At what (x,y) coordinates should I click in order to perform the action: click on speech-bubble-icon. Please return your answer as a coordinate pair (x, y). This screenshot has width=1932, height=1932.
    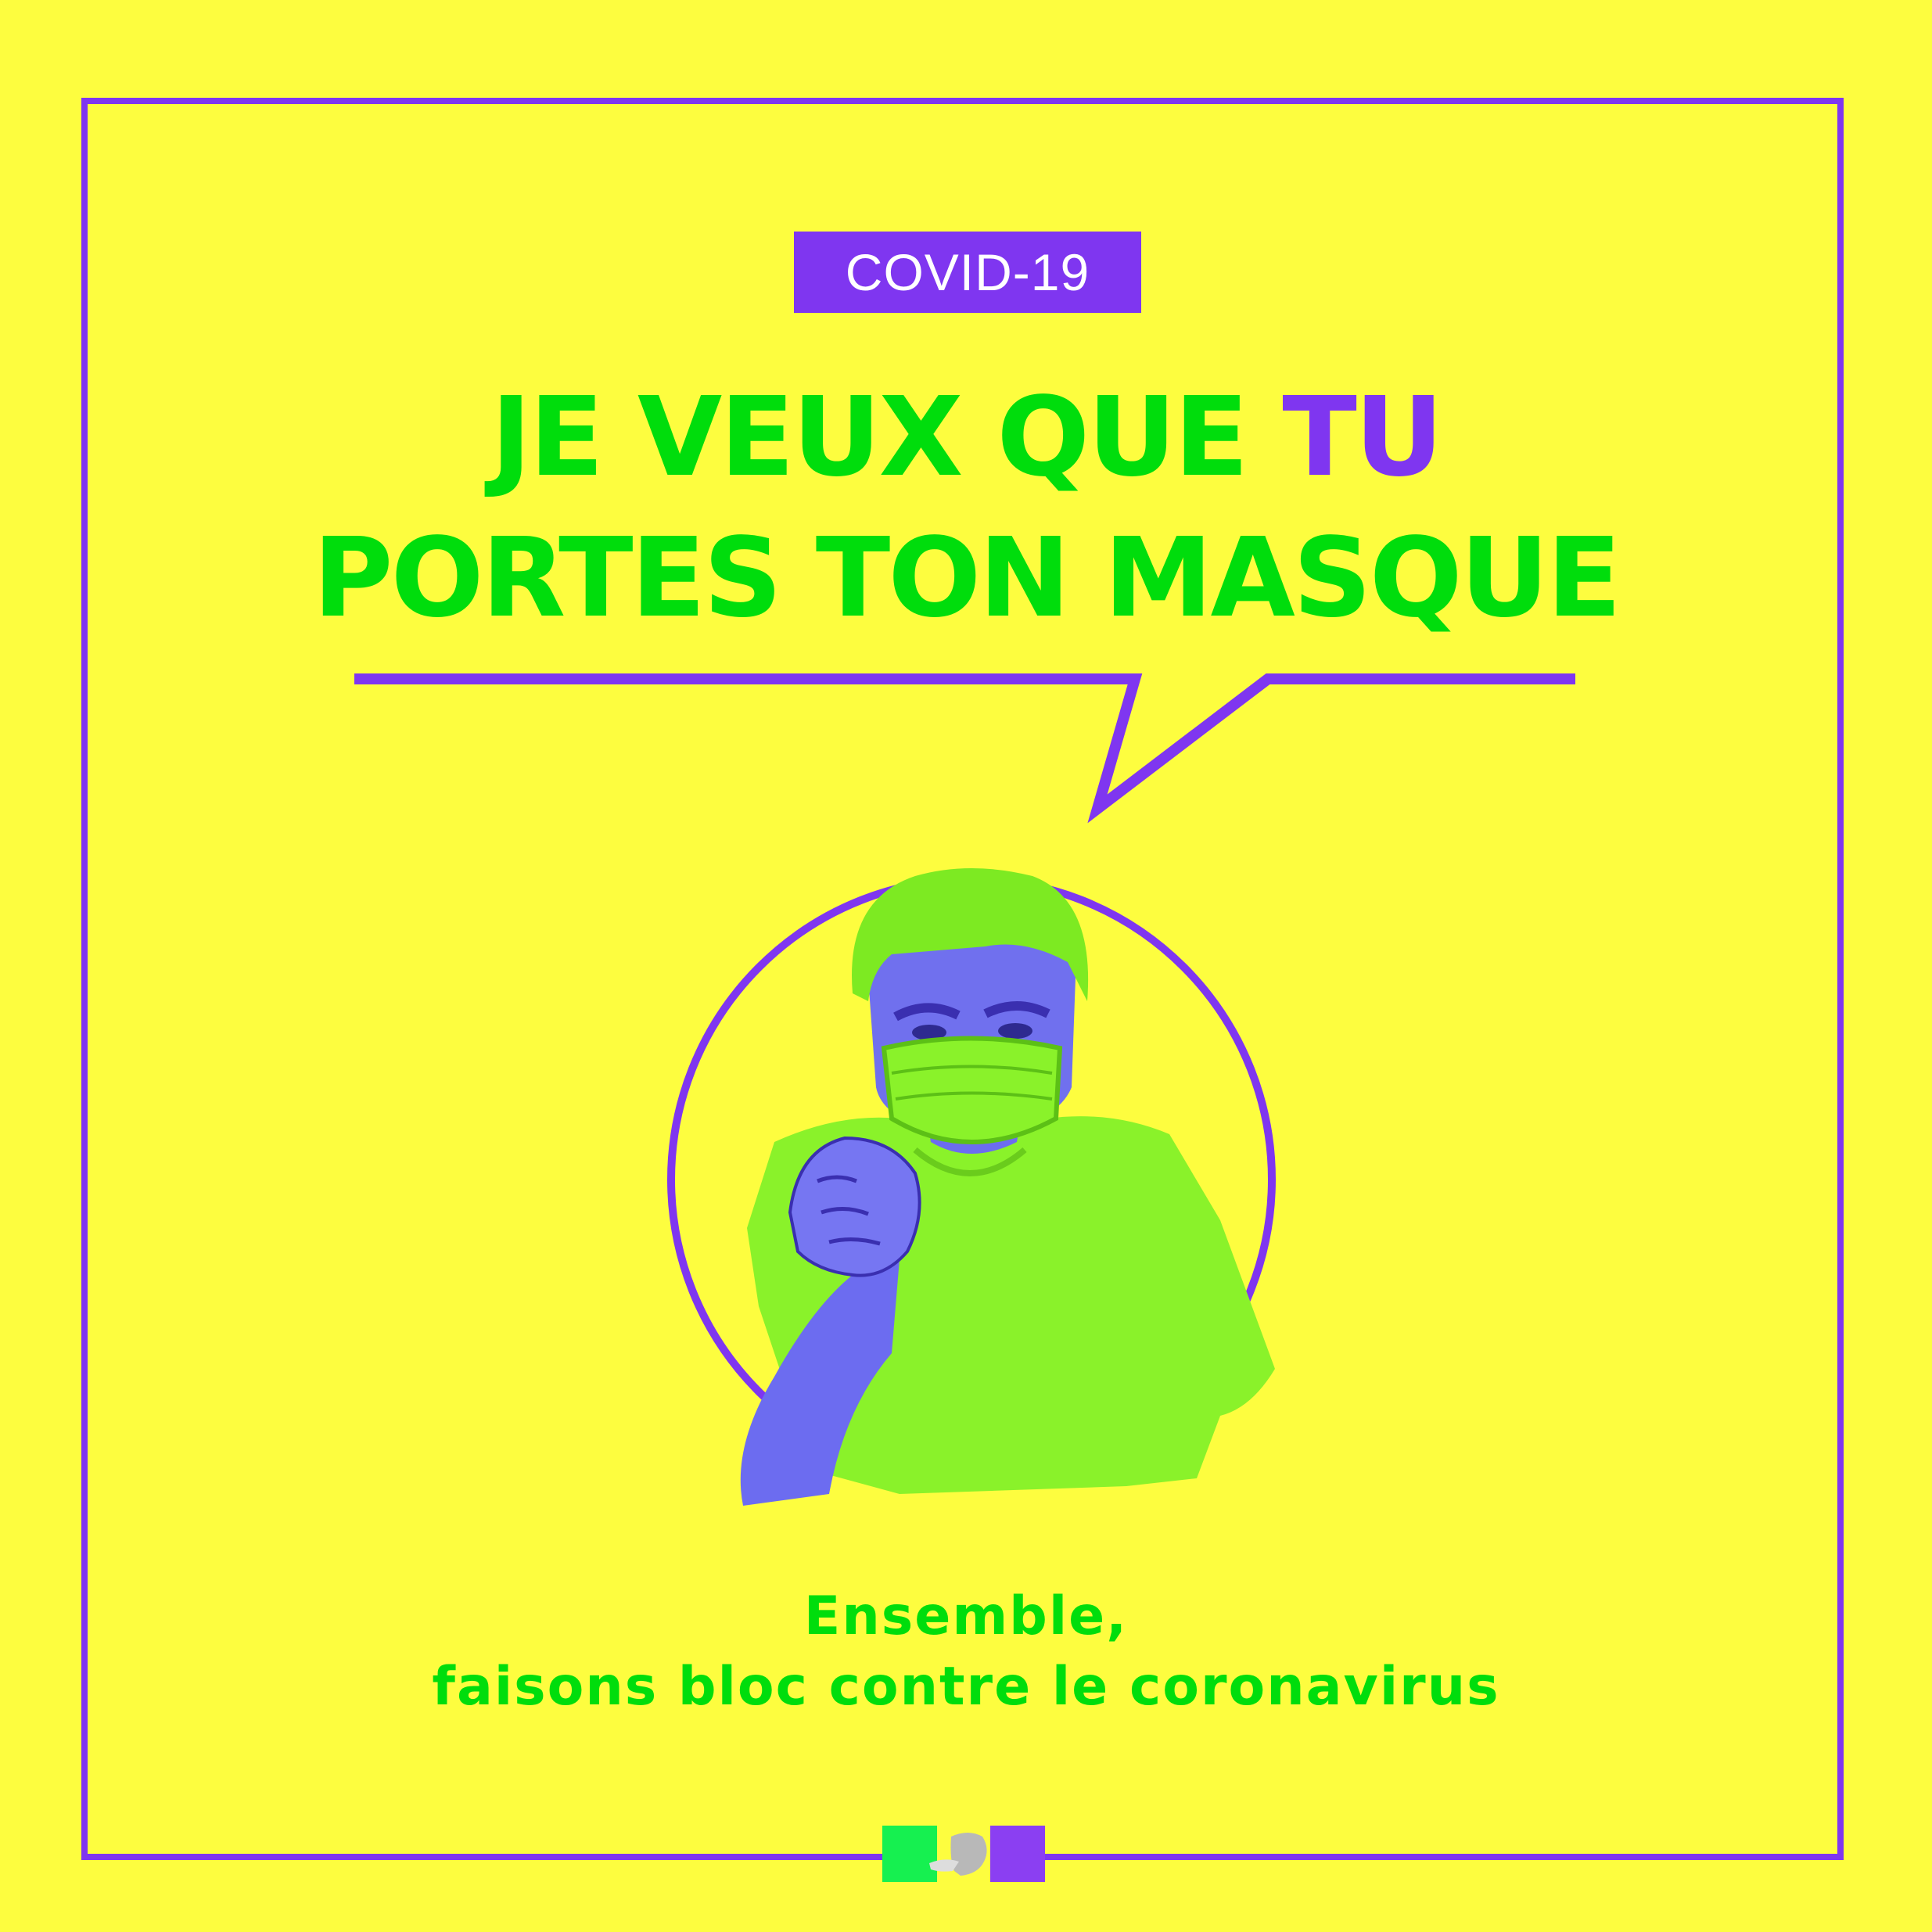
    Looking at the image, I should click on (964, 749).